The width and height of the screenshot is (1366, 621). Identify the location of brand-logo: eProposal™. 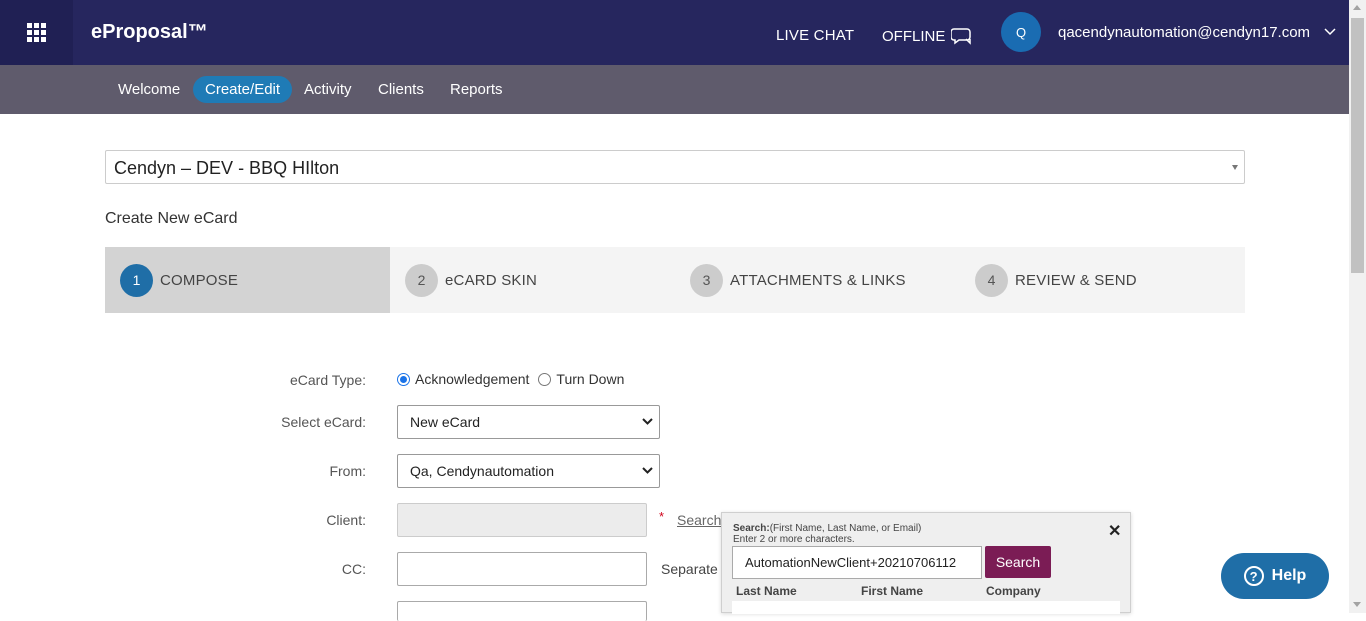
(149, 32).